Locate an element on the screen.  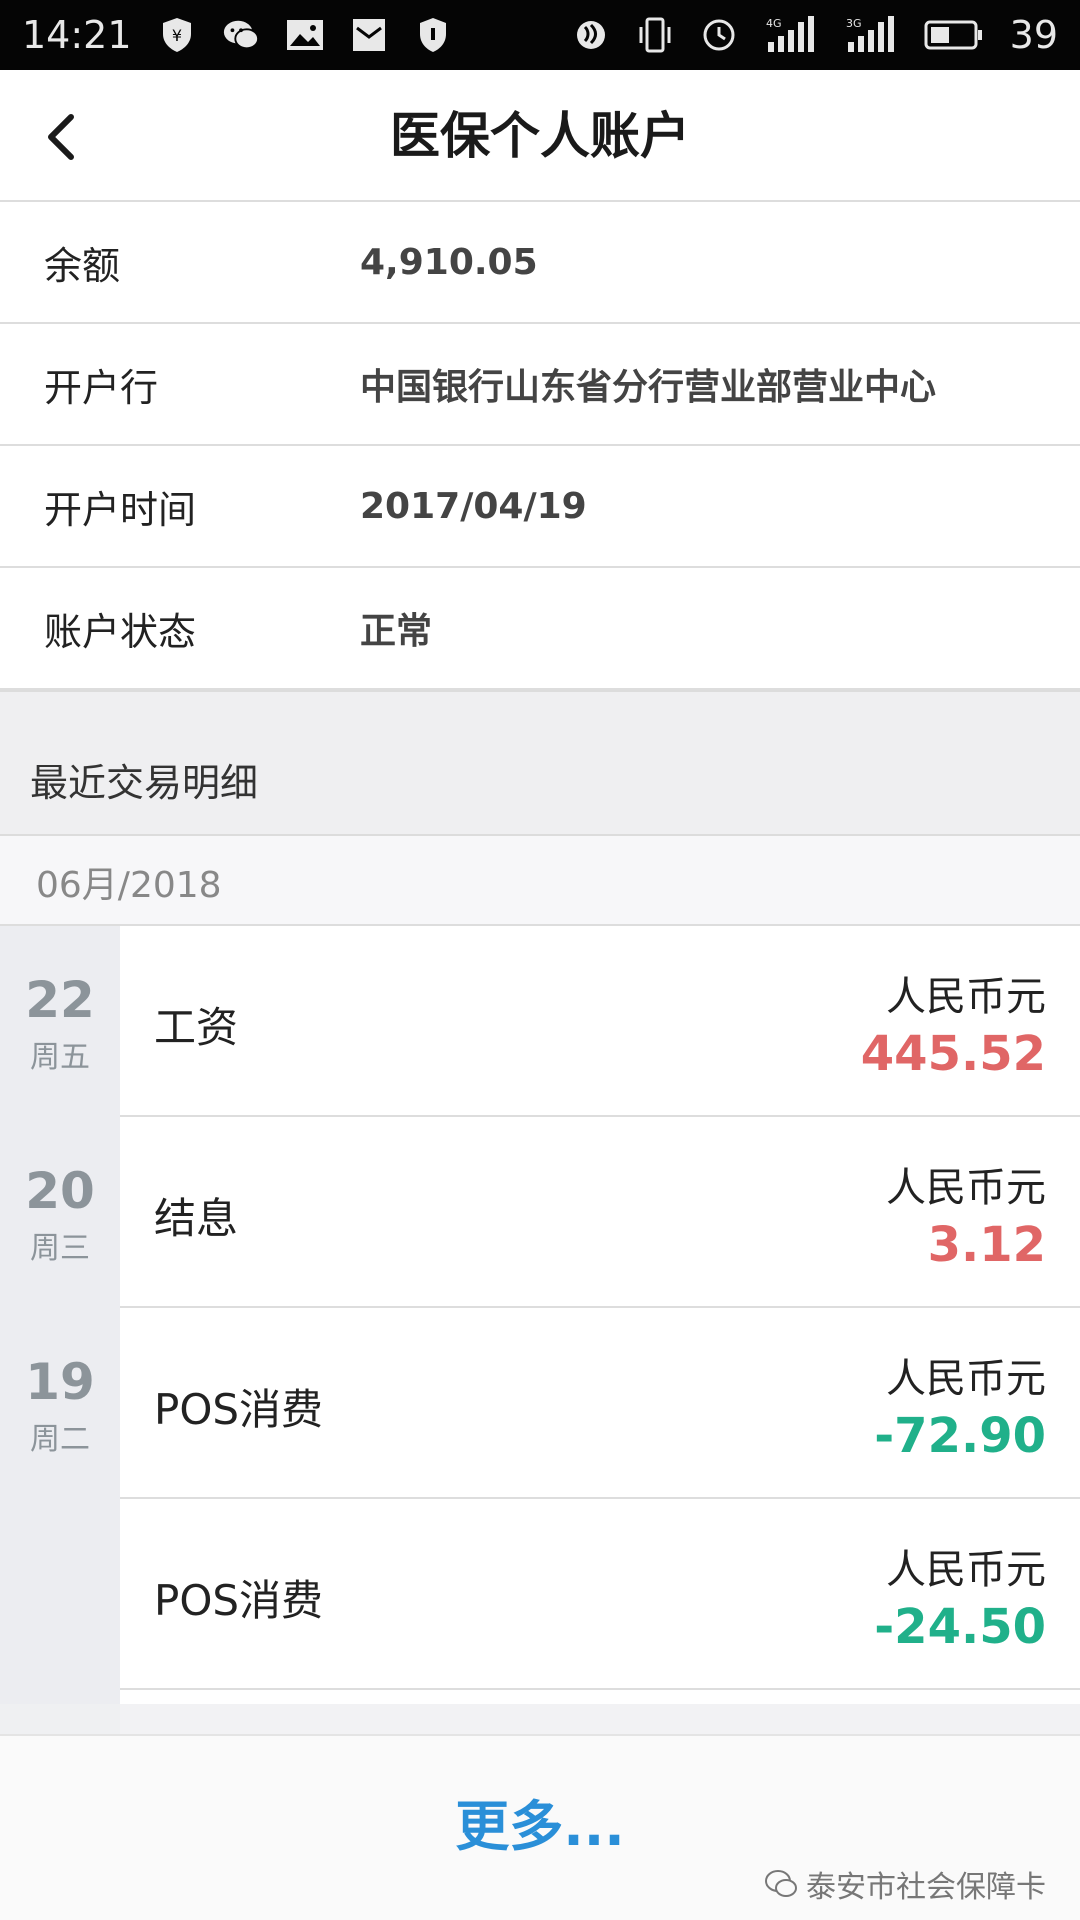
transaction-date is located at coordinates (60, 1522).